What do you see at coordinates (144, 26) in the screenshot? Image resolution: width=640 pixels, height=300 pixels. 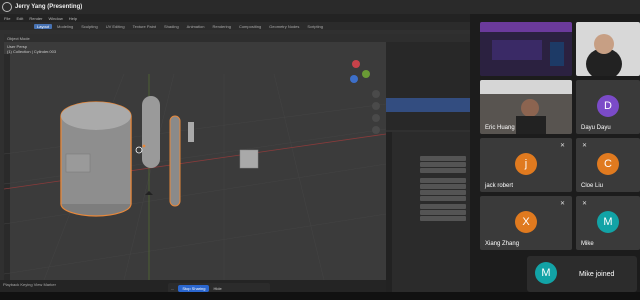 I see `tab-texture-paint: Texture Paint` at bounding box center [144, 26].